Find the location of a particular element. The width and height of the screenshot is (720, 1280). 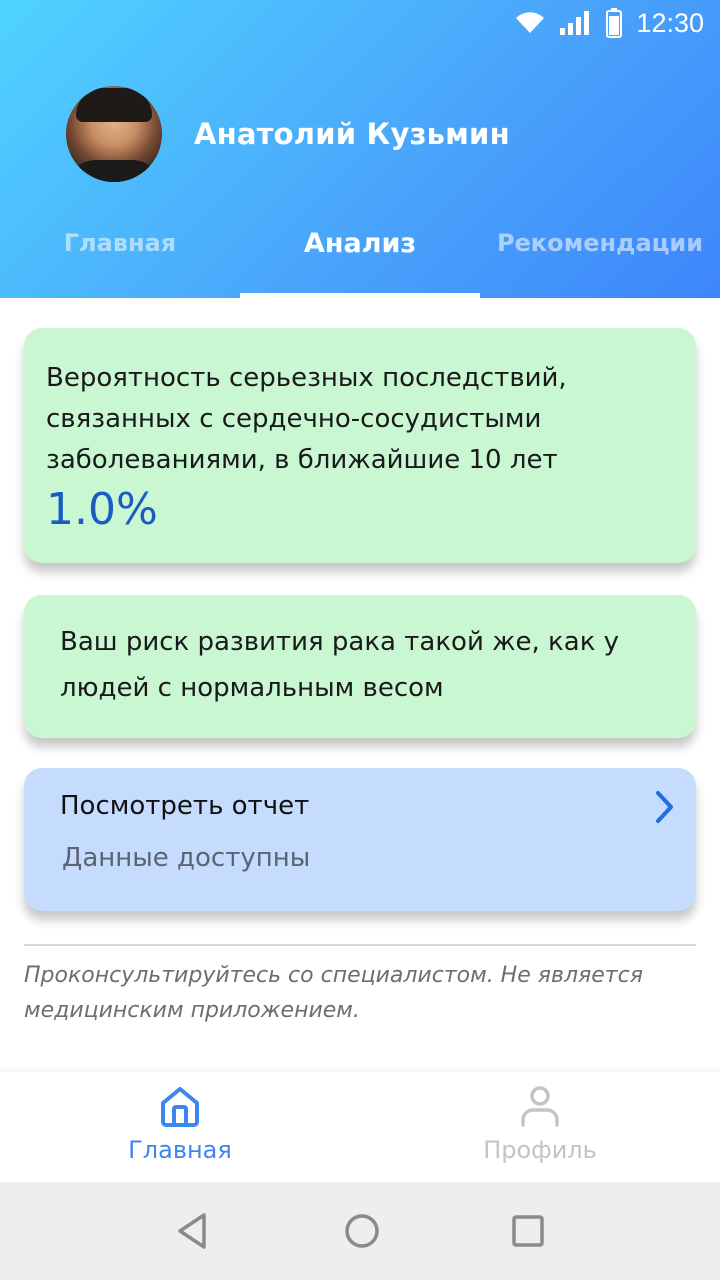

nav-profile: Профиль is located at coordinates (540, 1127).